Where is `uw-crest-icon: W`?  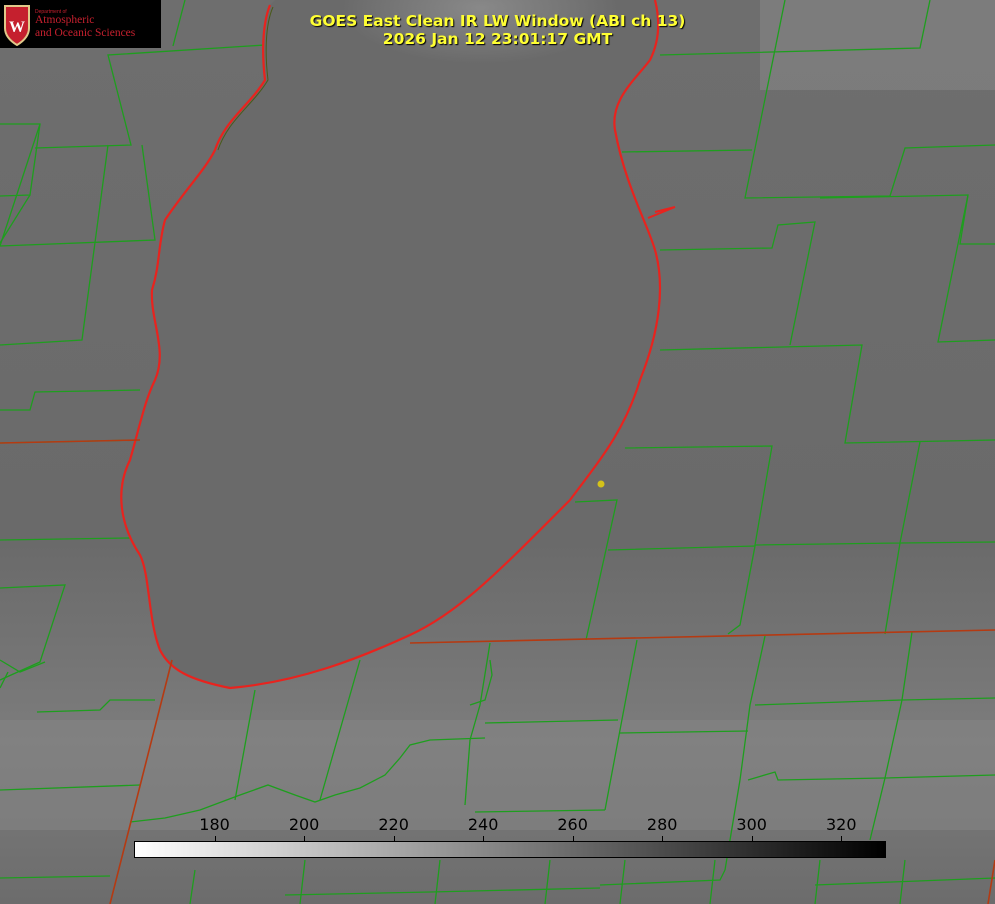 uw-crest-icon: W is located at coordinates (17, 25).